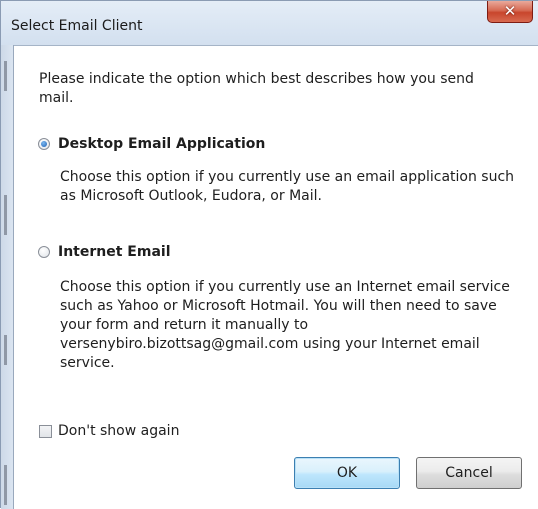  I want to click on option-internet-email: Internet Email, so click(104, 252).